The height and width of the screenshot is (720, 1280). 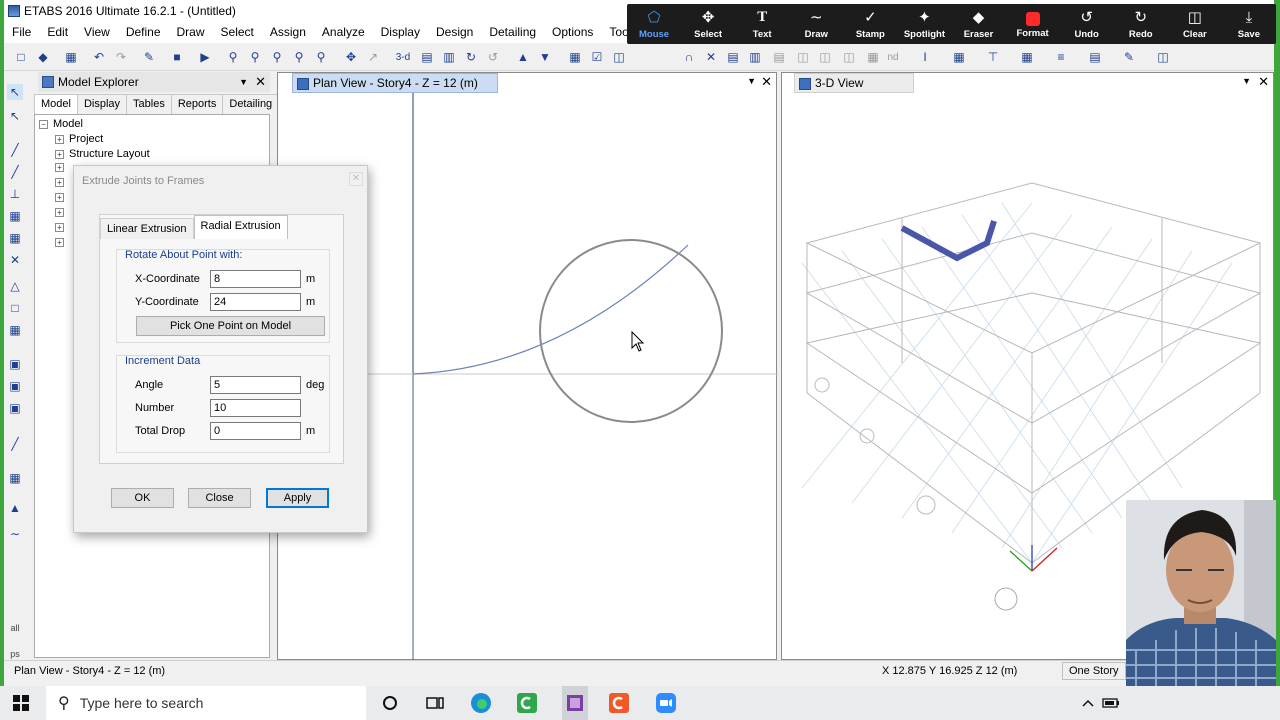 What do you see at coordinates (1163, 57) in the screenshot?
I see `diaphragm-icon: ◫` at bounding box center [1163, 57].